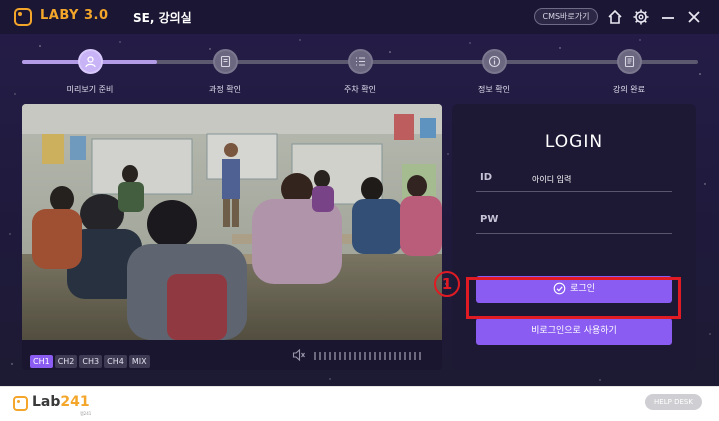 This screenshot has height=421, width=719. I want to click on password-input, so click(602, 221).